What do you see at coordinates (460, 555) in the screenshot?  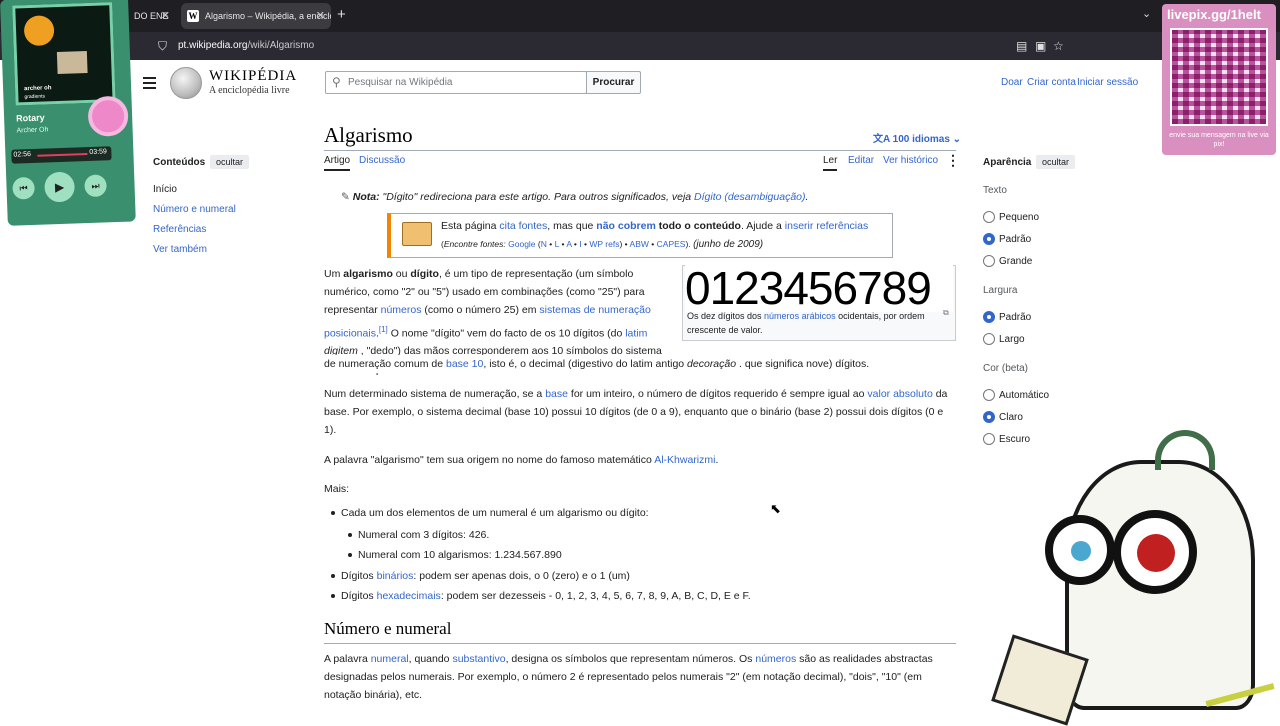 I see `list-item: Numeral com 10 algarismos: 1.234.567.890` at bounding box center [460, 555].